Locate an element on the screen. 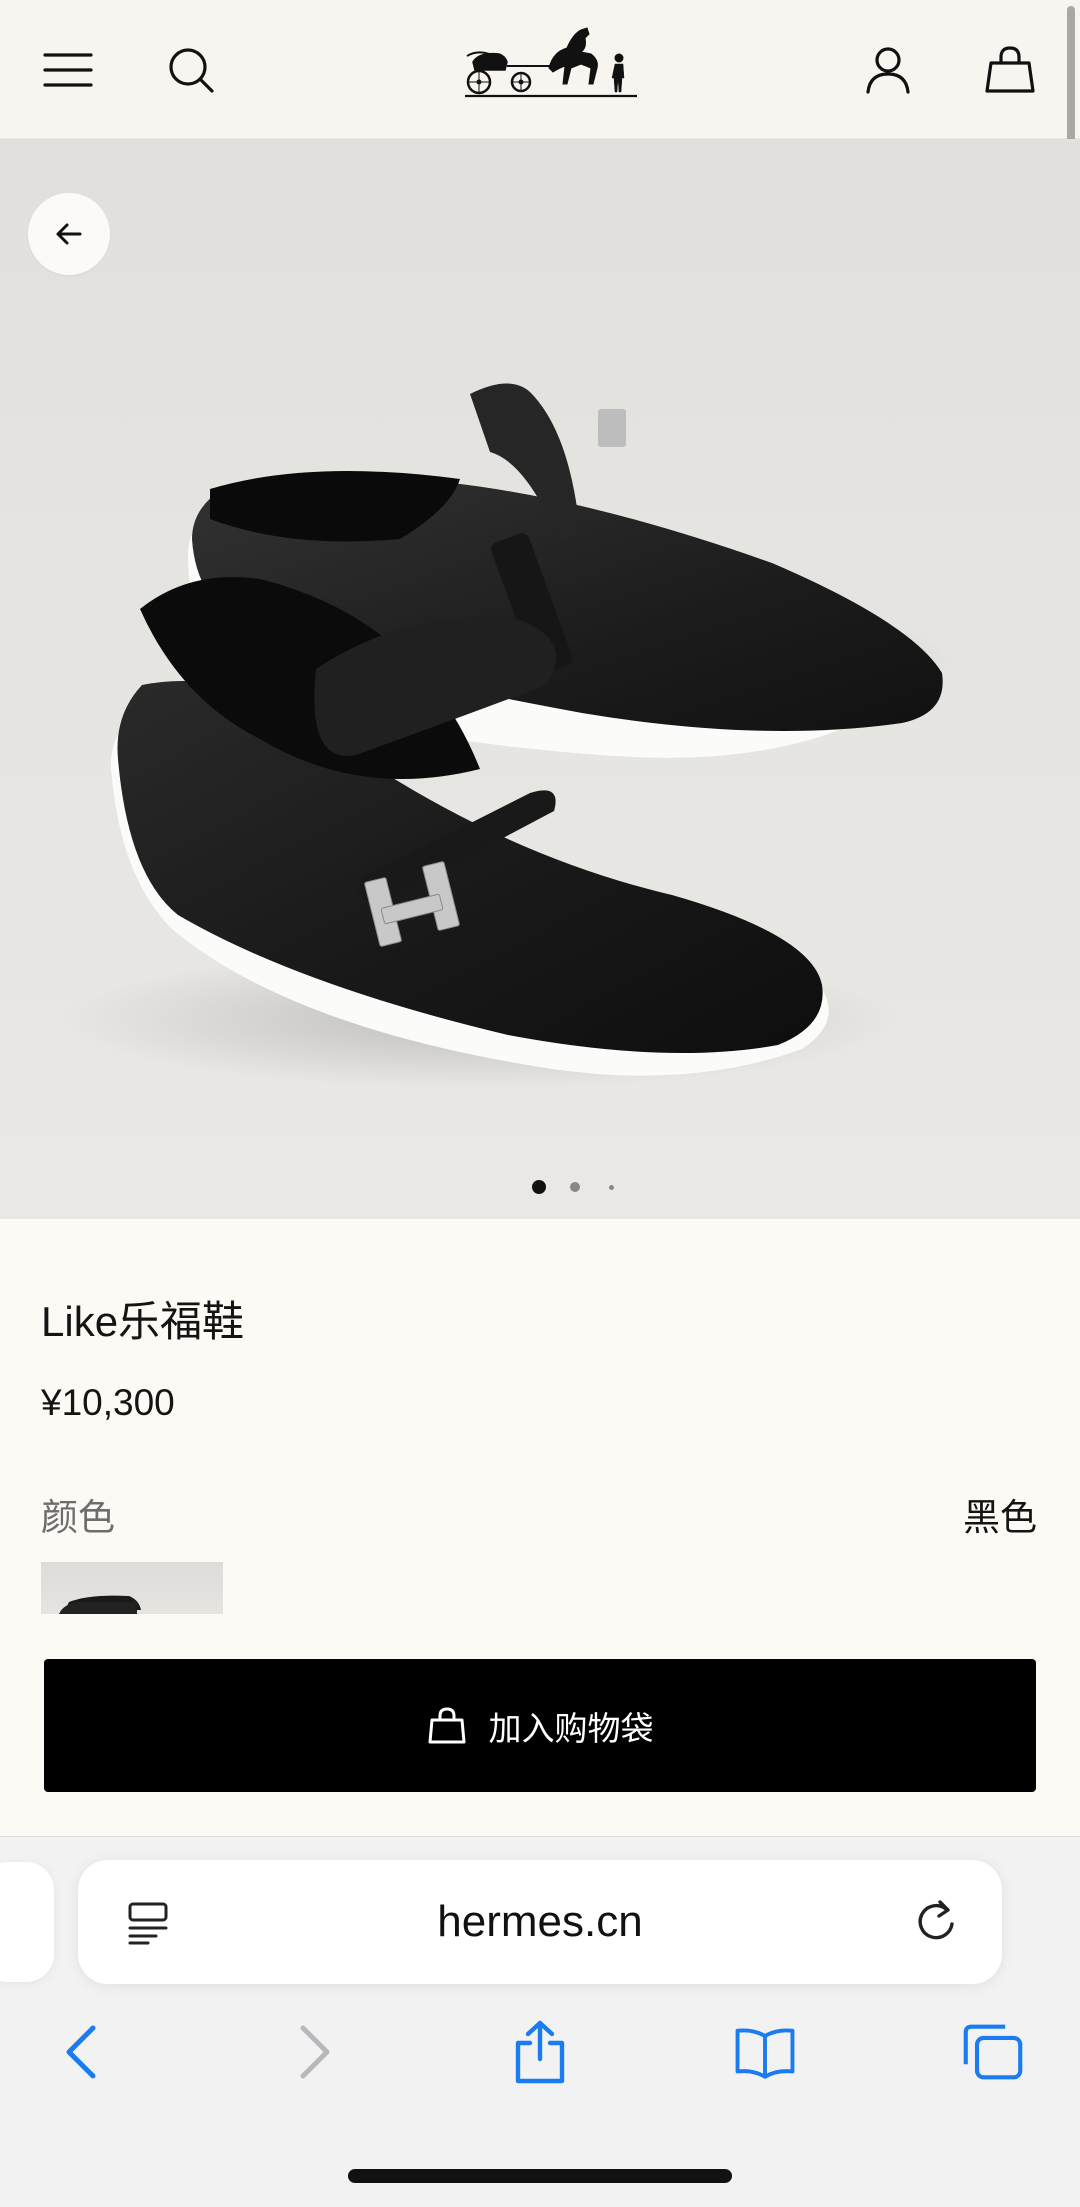 The image size is (1080, 2207). arrow-left-icon is located at coordinates (69, 234).